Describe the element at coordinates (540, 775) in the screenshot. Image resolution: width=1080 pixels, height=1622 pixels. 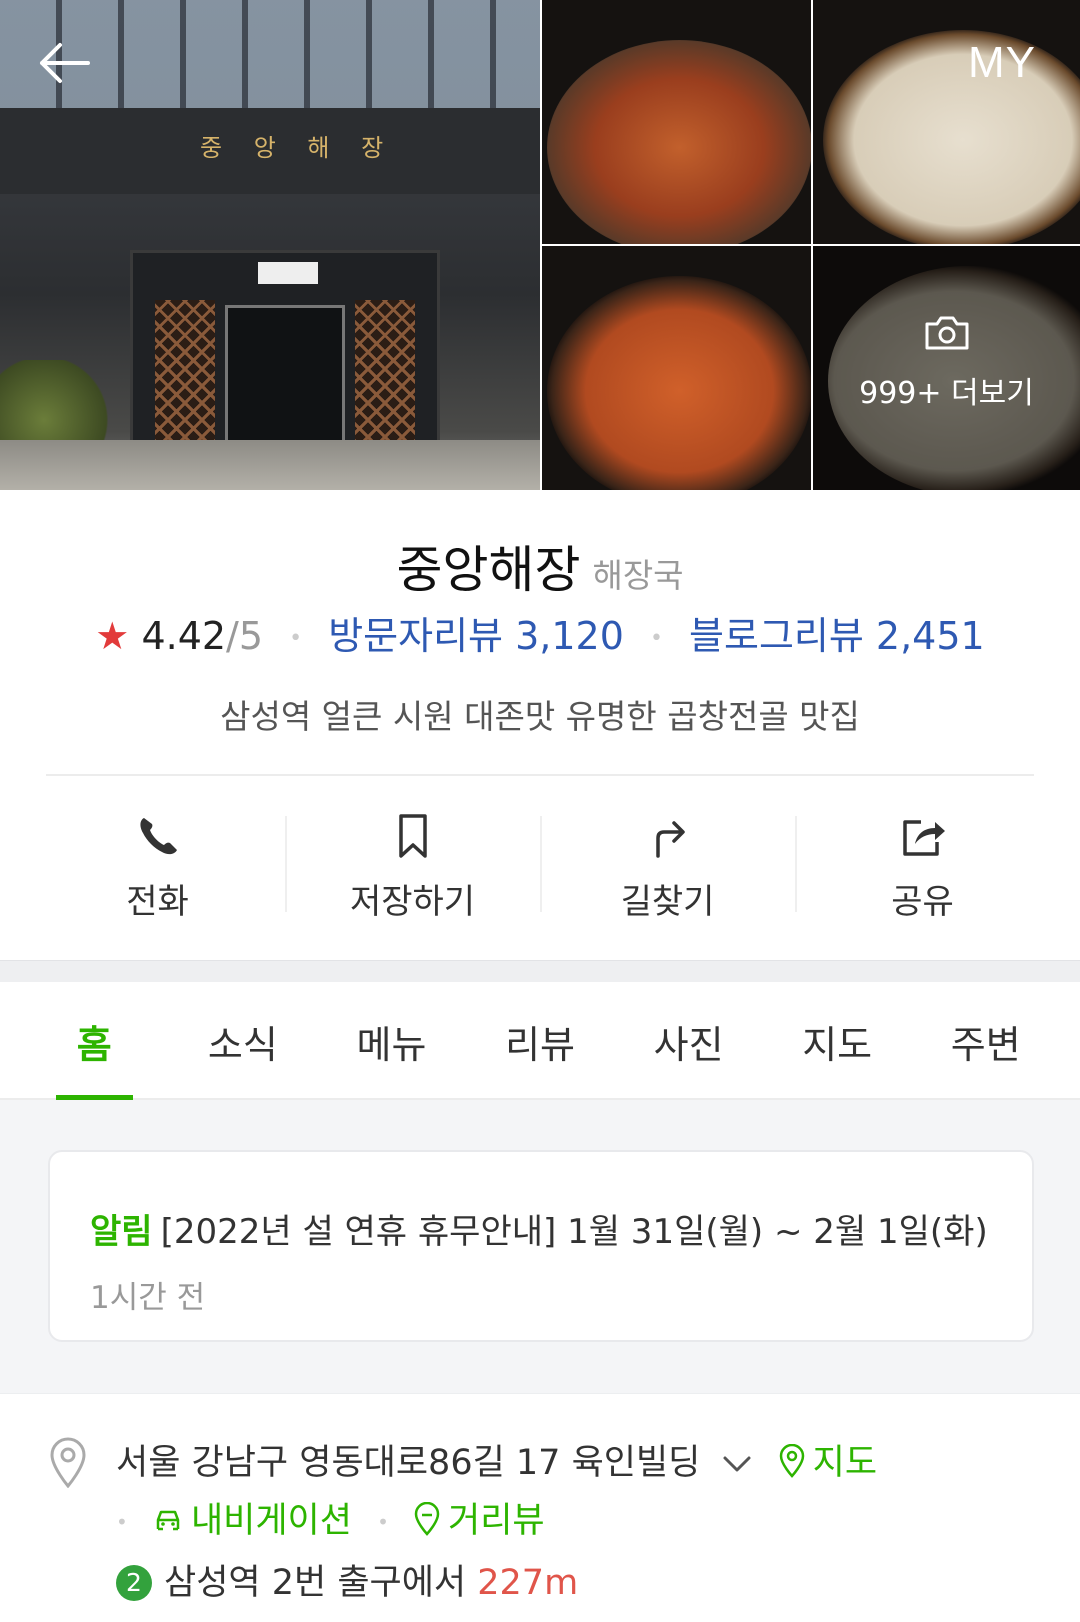
I see `divider` at that location.